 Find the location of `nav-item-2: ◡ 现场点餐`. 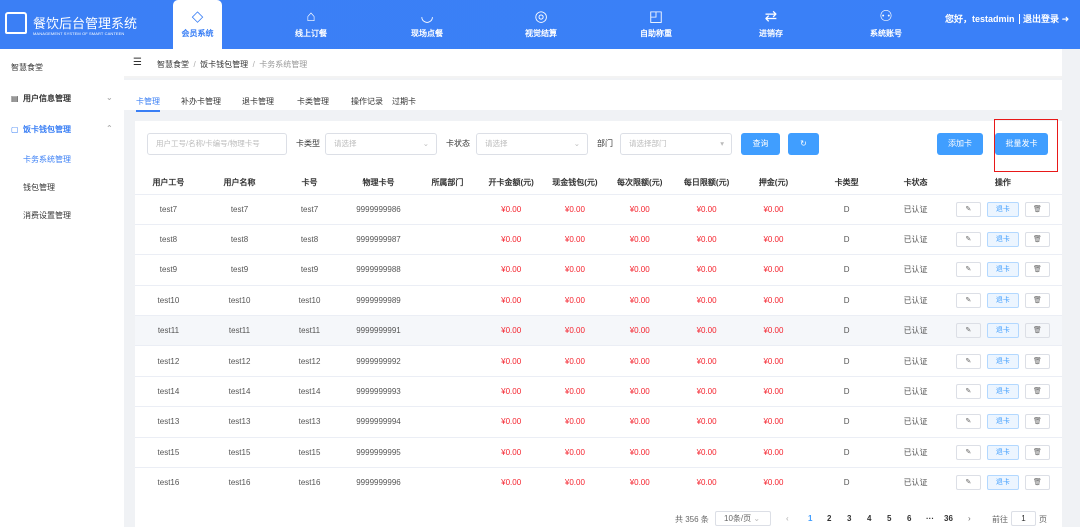

nav-item-2: ◡ 现场点餐 is located at coordinates (427, 24).